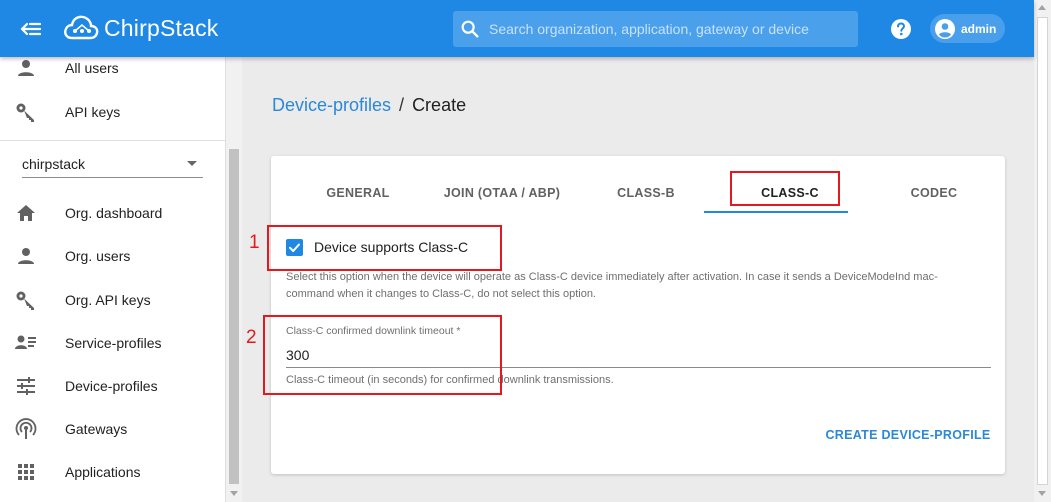 The image size is (1051, 502). I want to click on sidebar-scrollbar, so click(234, 279).